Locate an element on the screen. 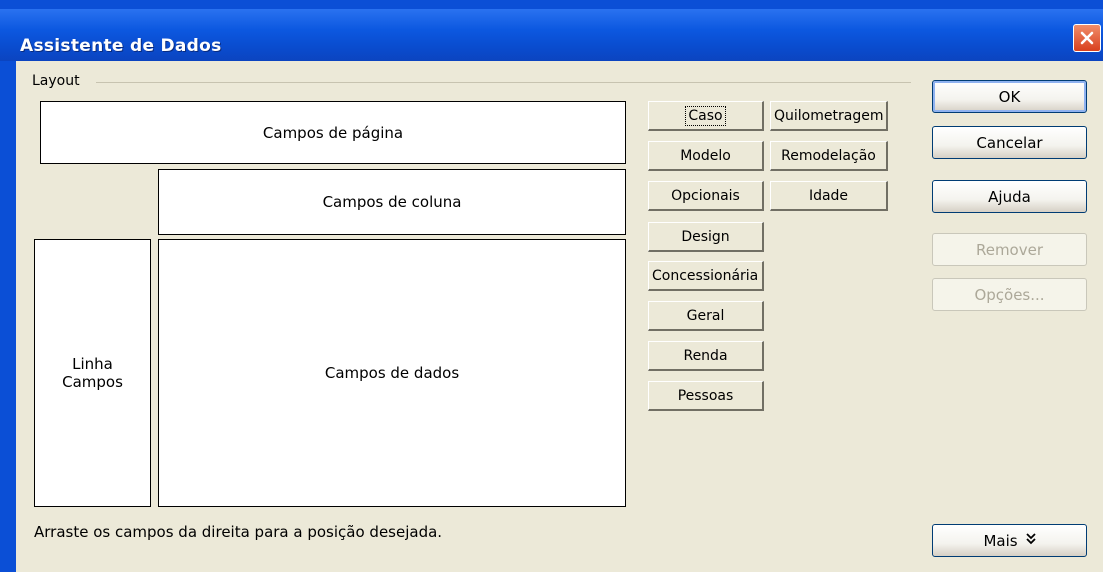 This screenshot has width=1103, height=572. field-label: Geral is located at coordinates (705, 315).